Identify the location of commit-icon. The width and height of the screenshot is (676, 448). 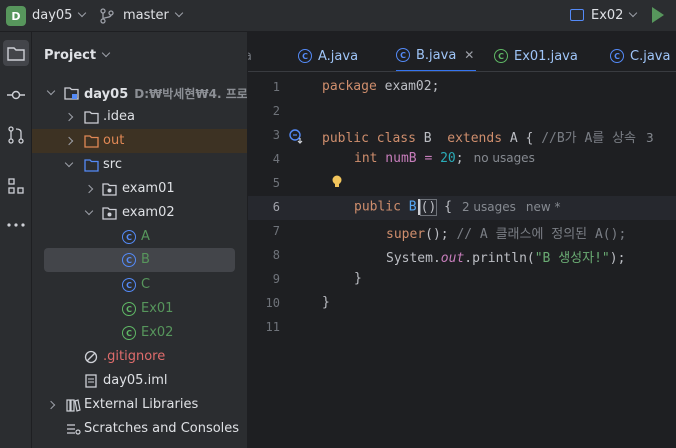
(16, 95).